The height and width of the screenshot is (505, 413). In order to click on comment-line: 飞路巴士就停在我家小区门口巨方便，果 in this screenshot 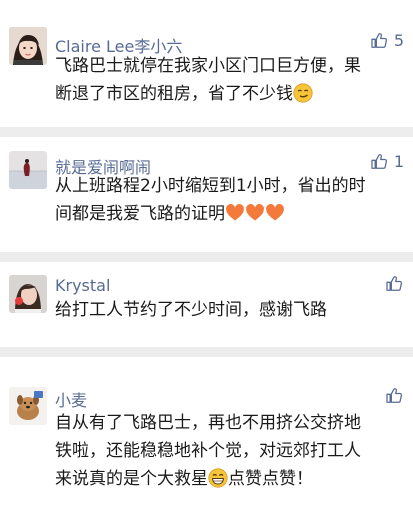, I will do `click(208, 66)`.